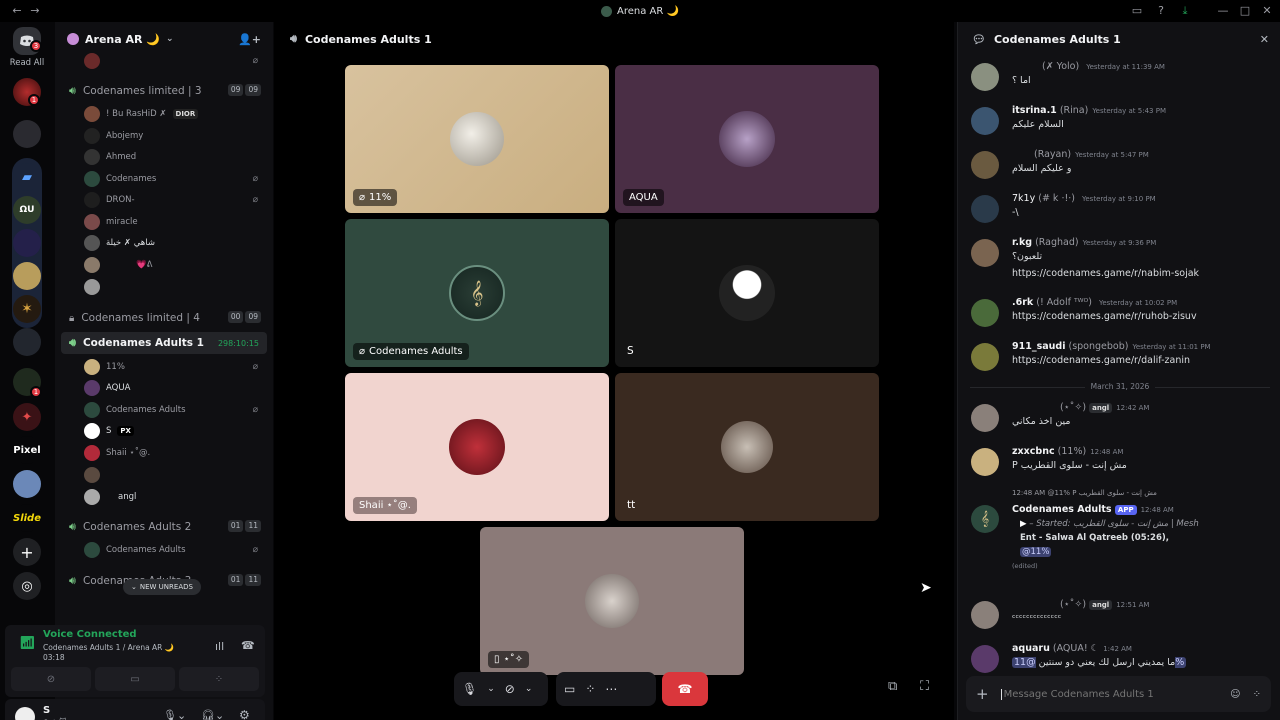 The width and height of the screenshot is (1280, 720). What do you see at coordinates (985, 519) in the screenshot?
I see `treble-clef-icon: 𝄞` at bounding box center [985, 519].